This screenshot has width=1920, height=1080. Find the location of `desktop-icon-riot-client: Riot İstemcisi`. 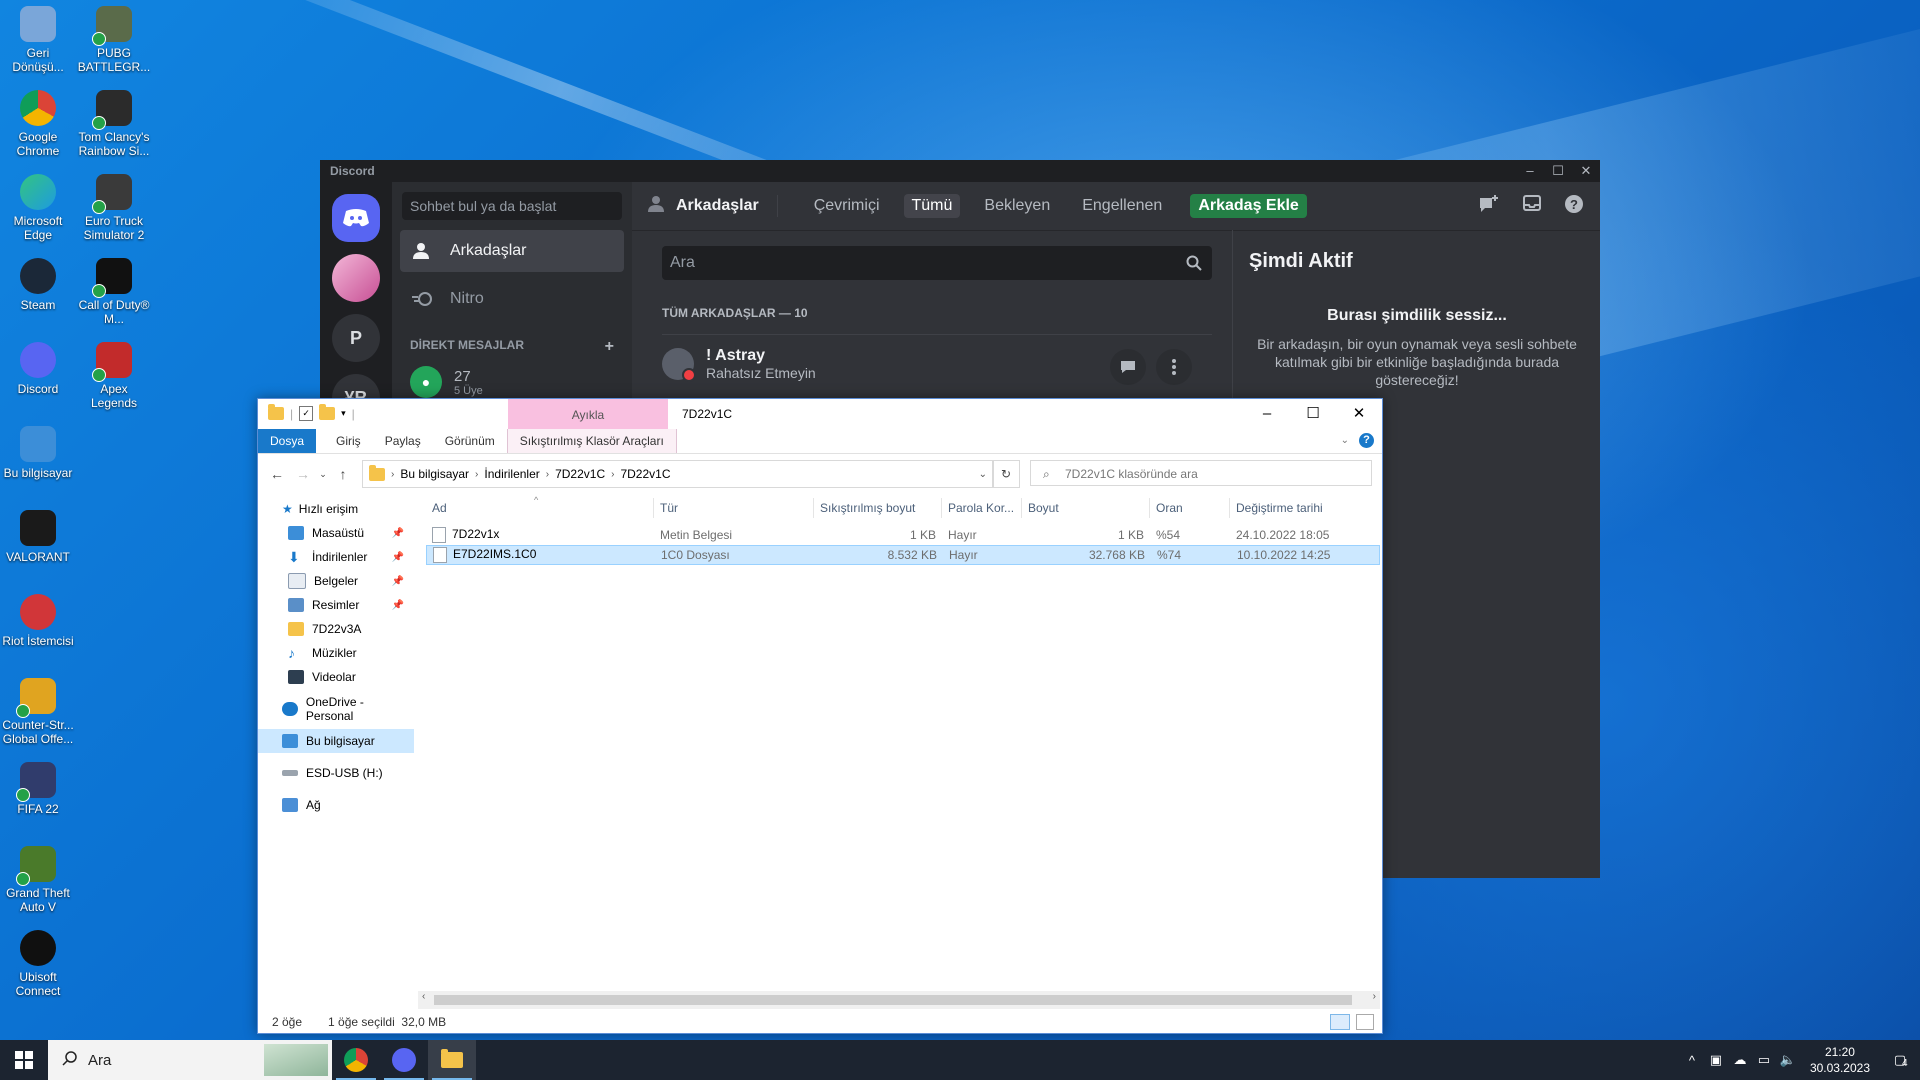

desktop-icon-riot-client: Riot İstemcisi is located at coordinates (38, 621).